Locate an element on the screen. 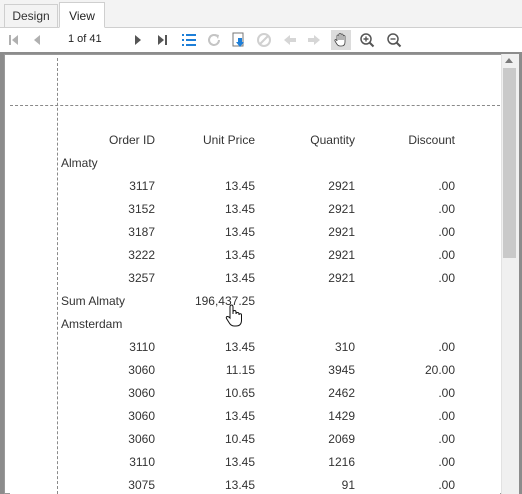 The image size is (522, 494). tab-design: Design is located at coordinates (31, 15).